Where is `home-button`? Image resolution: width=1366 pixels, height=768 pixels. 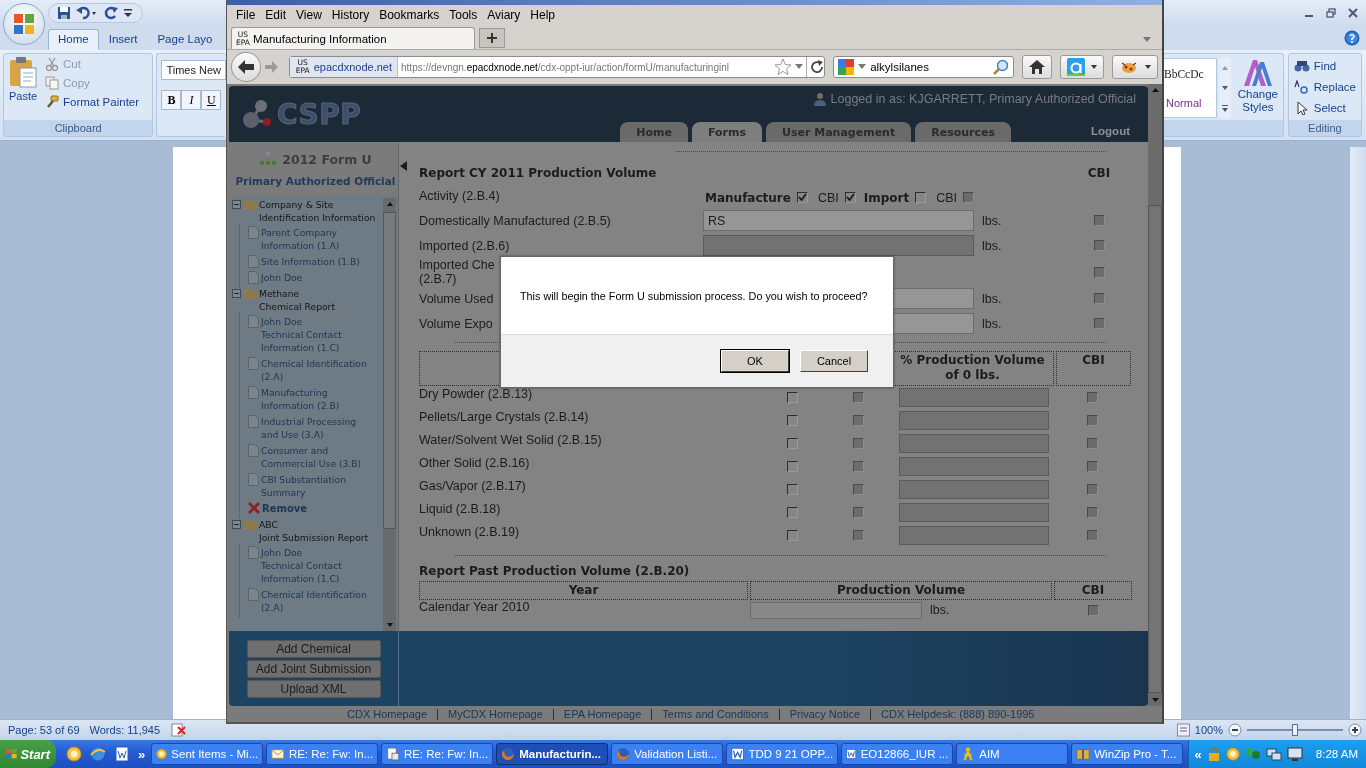 home-button is located at coordinates (1037, 67).